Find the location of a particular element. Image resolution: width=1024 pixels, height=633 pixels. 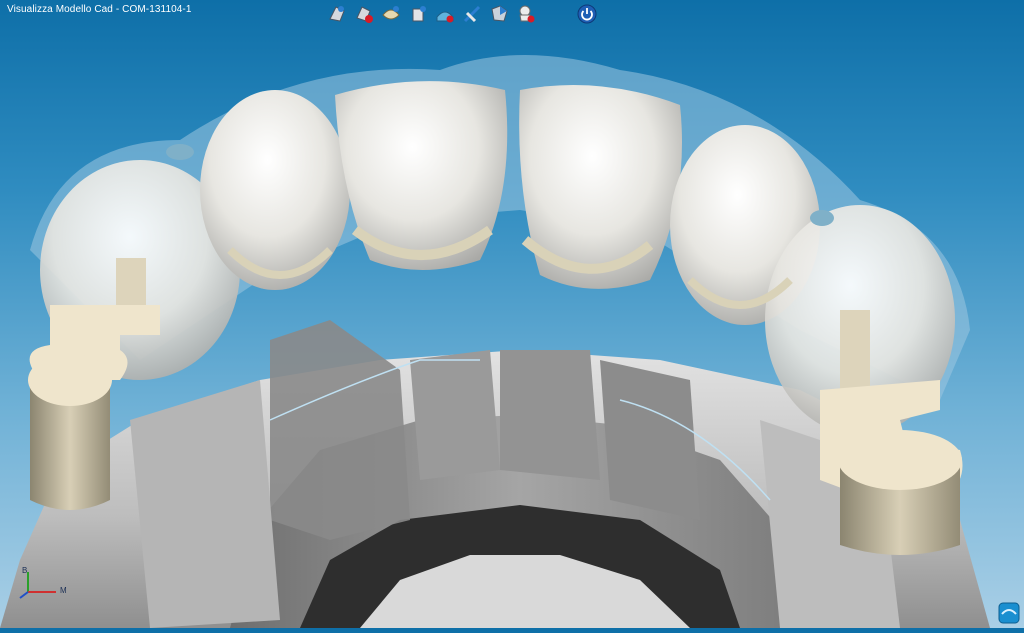

model-view-button is located at coordinates (337, 14).